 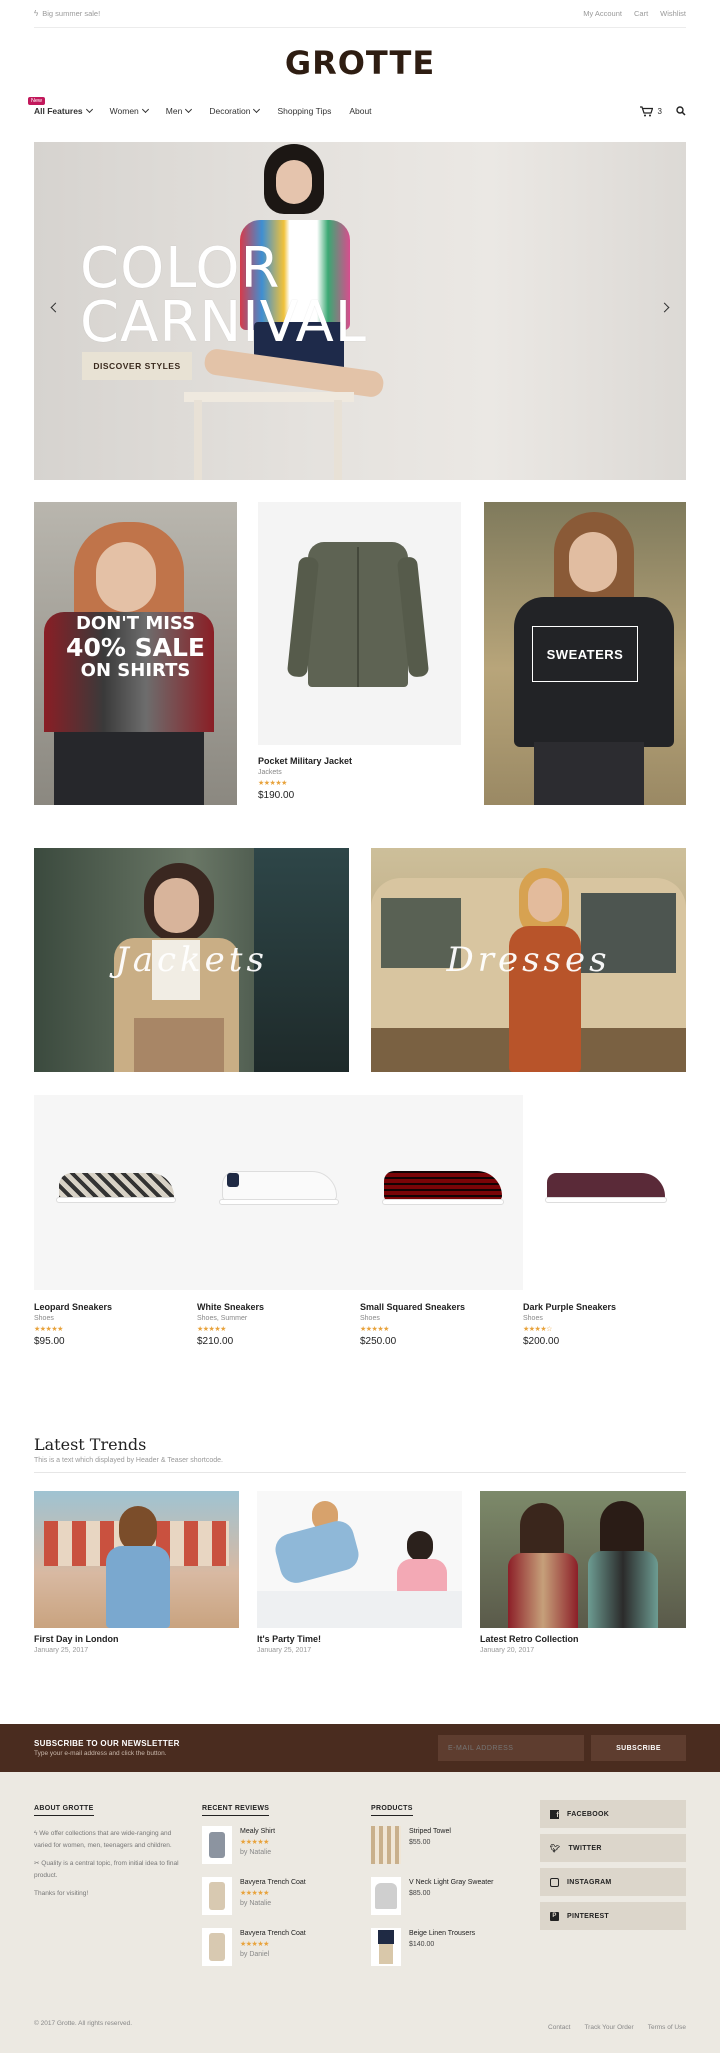 I want to click on nav-actions: 3, so click(x=662, y=111).